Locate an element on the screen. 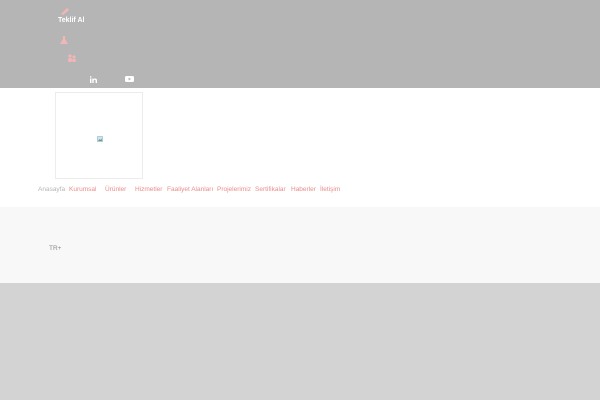 Image resolution: width=600 pixels, height=400 pixels. broken-image-icon is located at coordinates (100, 139).